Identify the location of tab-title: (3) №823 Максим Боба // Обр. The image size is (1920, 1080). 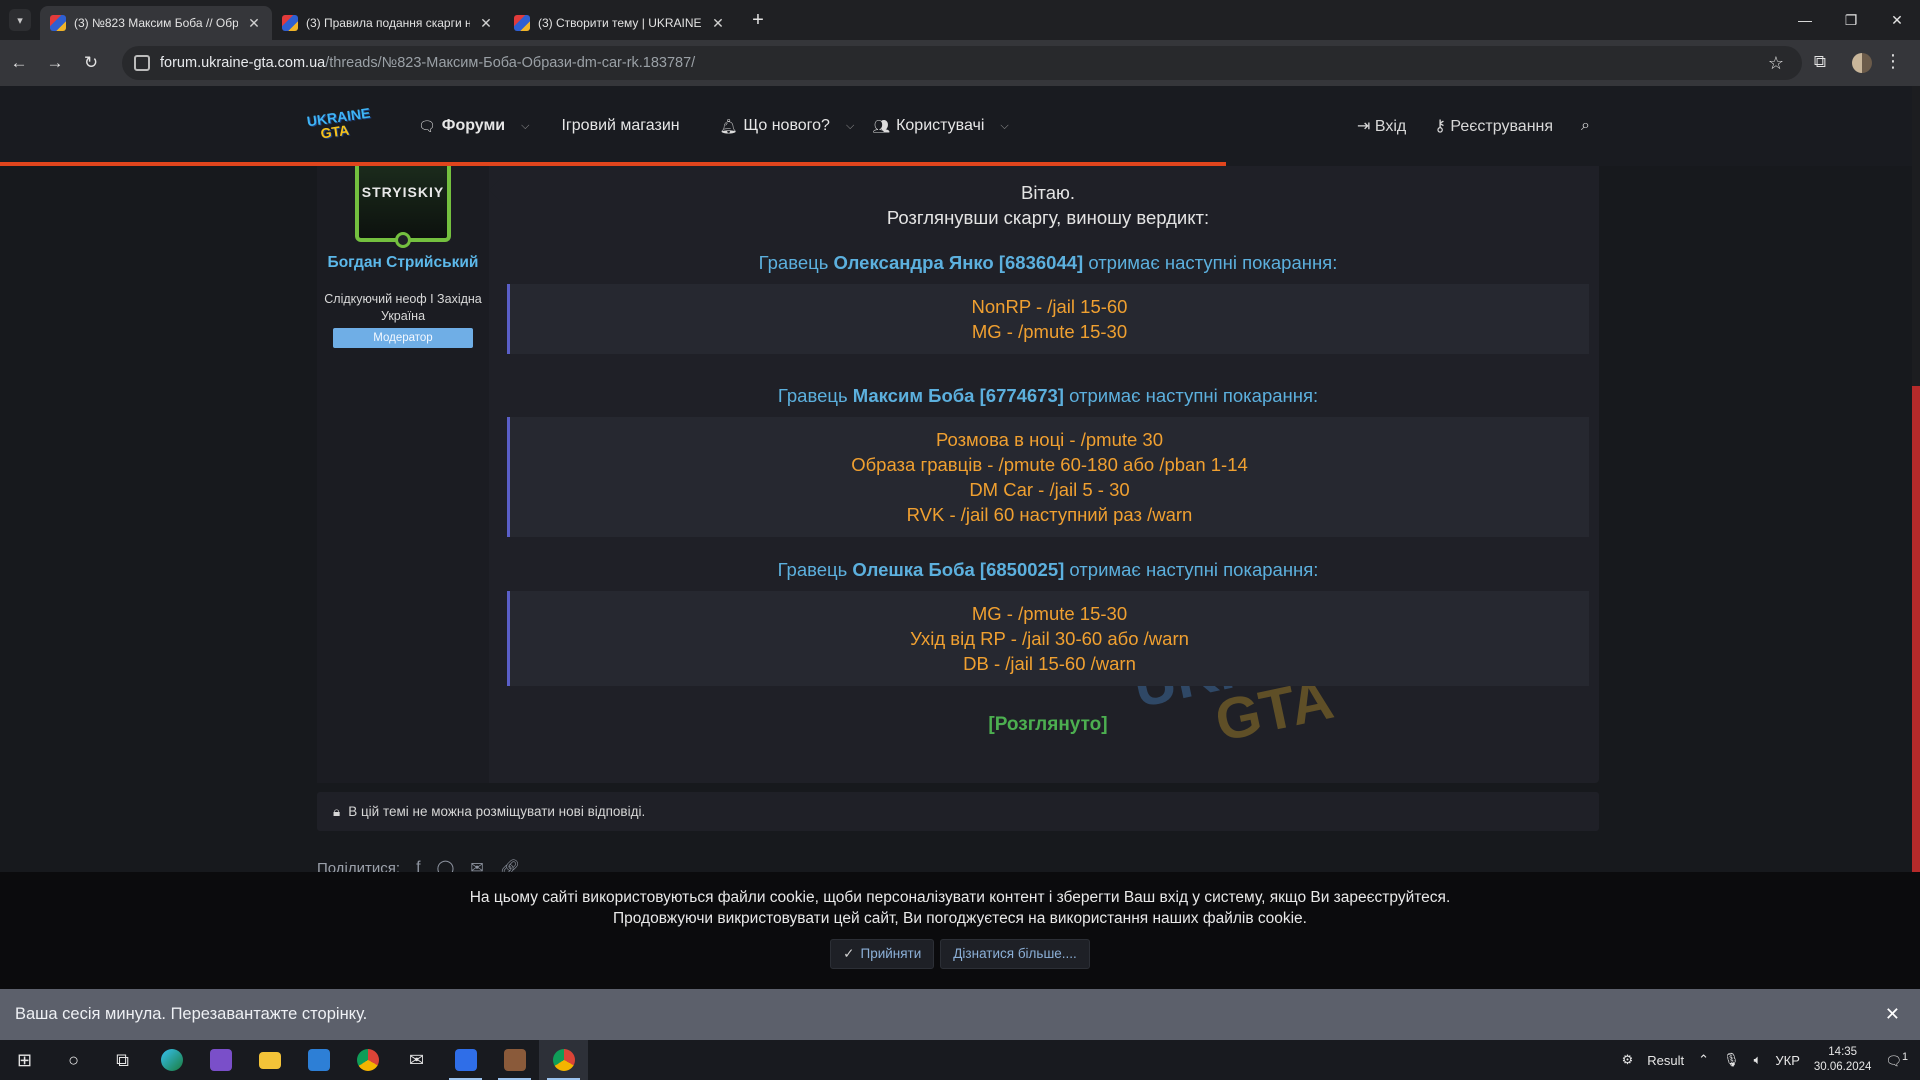
(156, 23).